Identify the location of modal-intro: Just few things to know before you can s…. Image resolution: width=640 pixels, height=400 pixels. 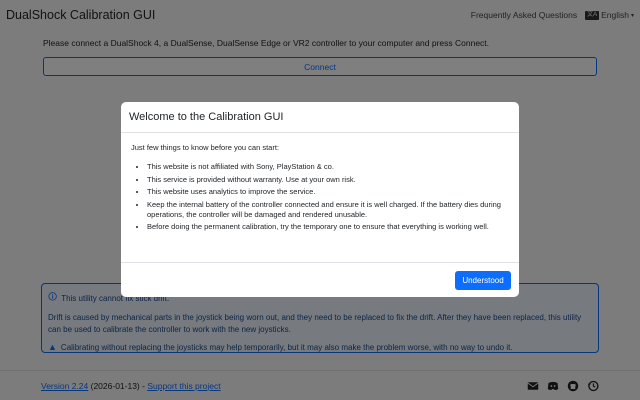
(205, 147).